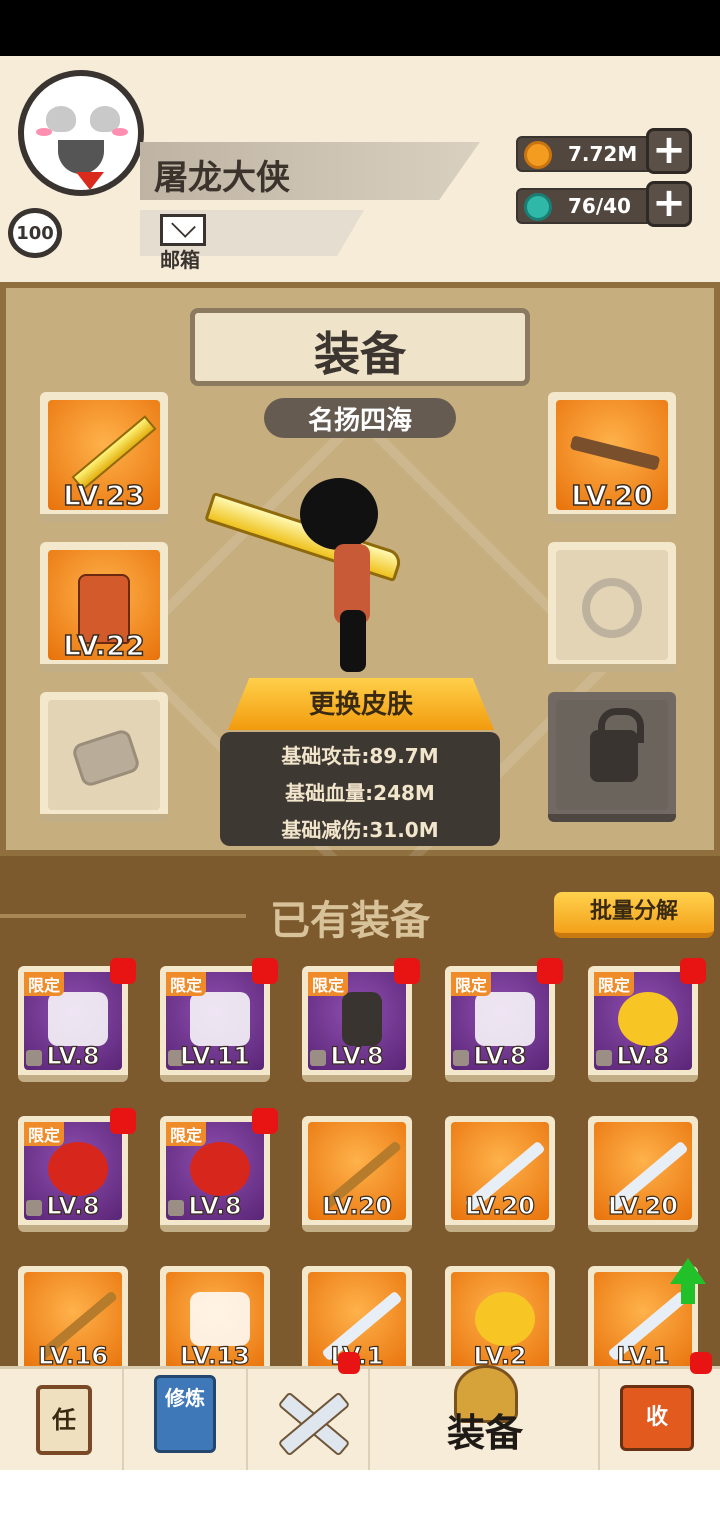 This screenshot has width=720, height=1520. What do you see at coordinates (538, 207) in the screenshot?
I see `gem-icon` at bounding box center [538, 207].